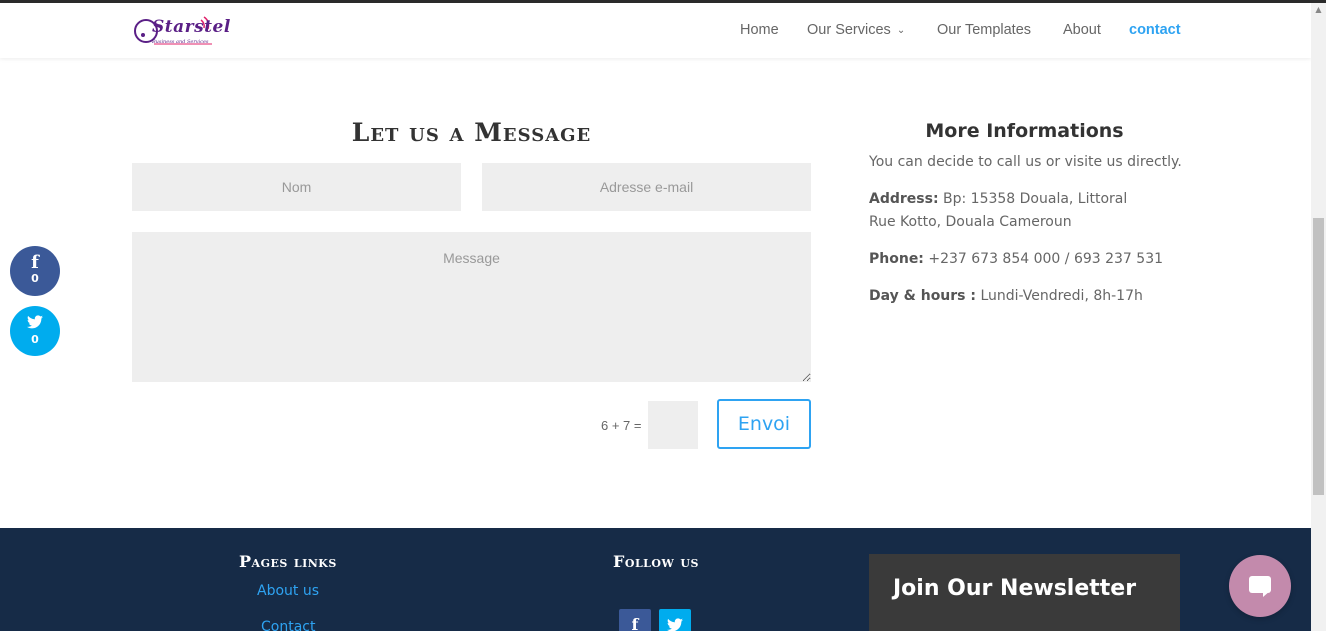 This screenshot has width=1326, height=631. Describe the element at coordinates (849, 30) in the screenshot. I see `nav-our-services-label: Our Services` at that location.